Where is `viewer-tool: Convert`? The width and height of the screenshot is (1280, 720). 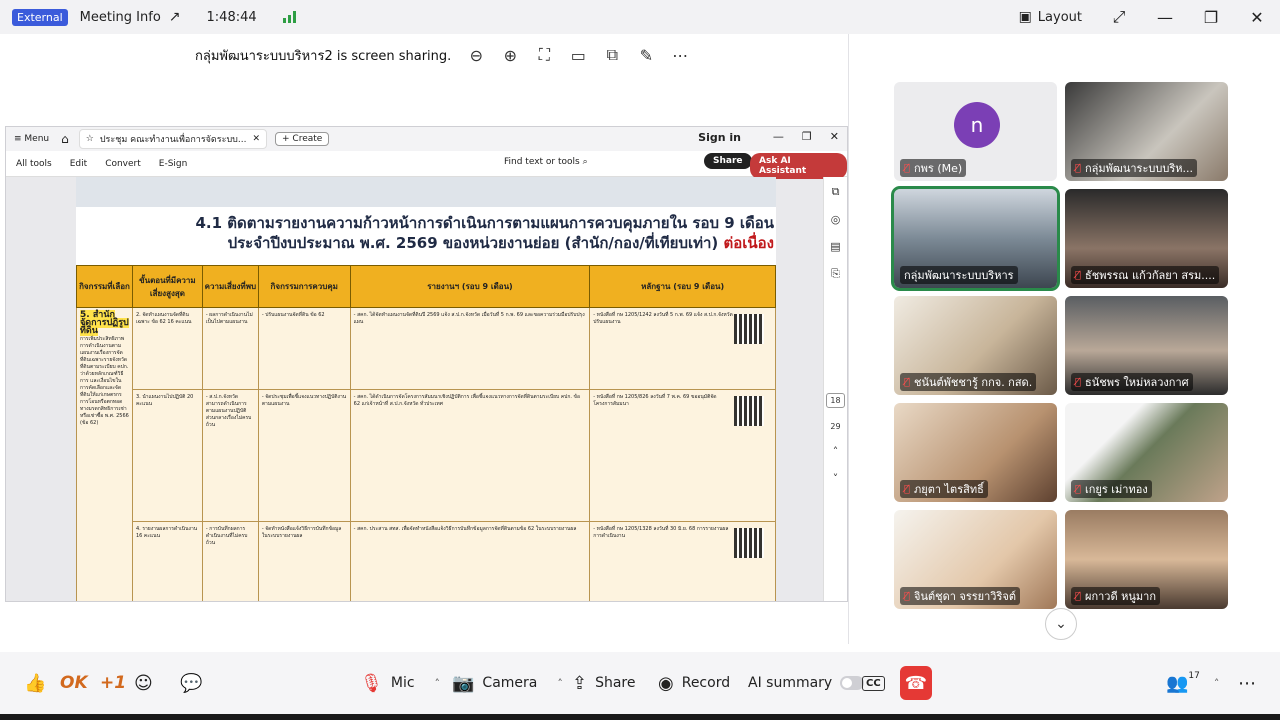 viewer-tool: Convert is located at coordinates (123, 163).